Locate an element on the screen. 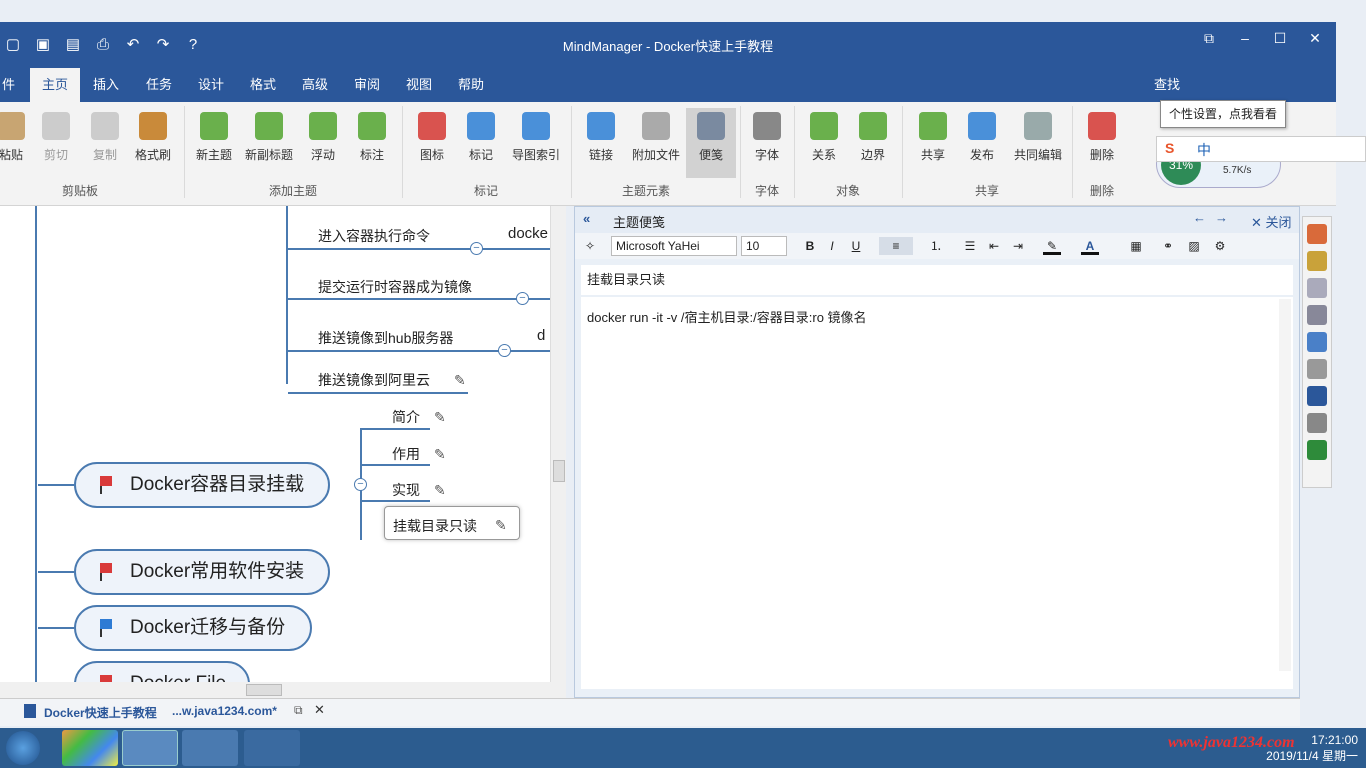 The height and width of the screenshot is (768, 1366). cut-button: 剪切 is located at coordinates (56, 143).